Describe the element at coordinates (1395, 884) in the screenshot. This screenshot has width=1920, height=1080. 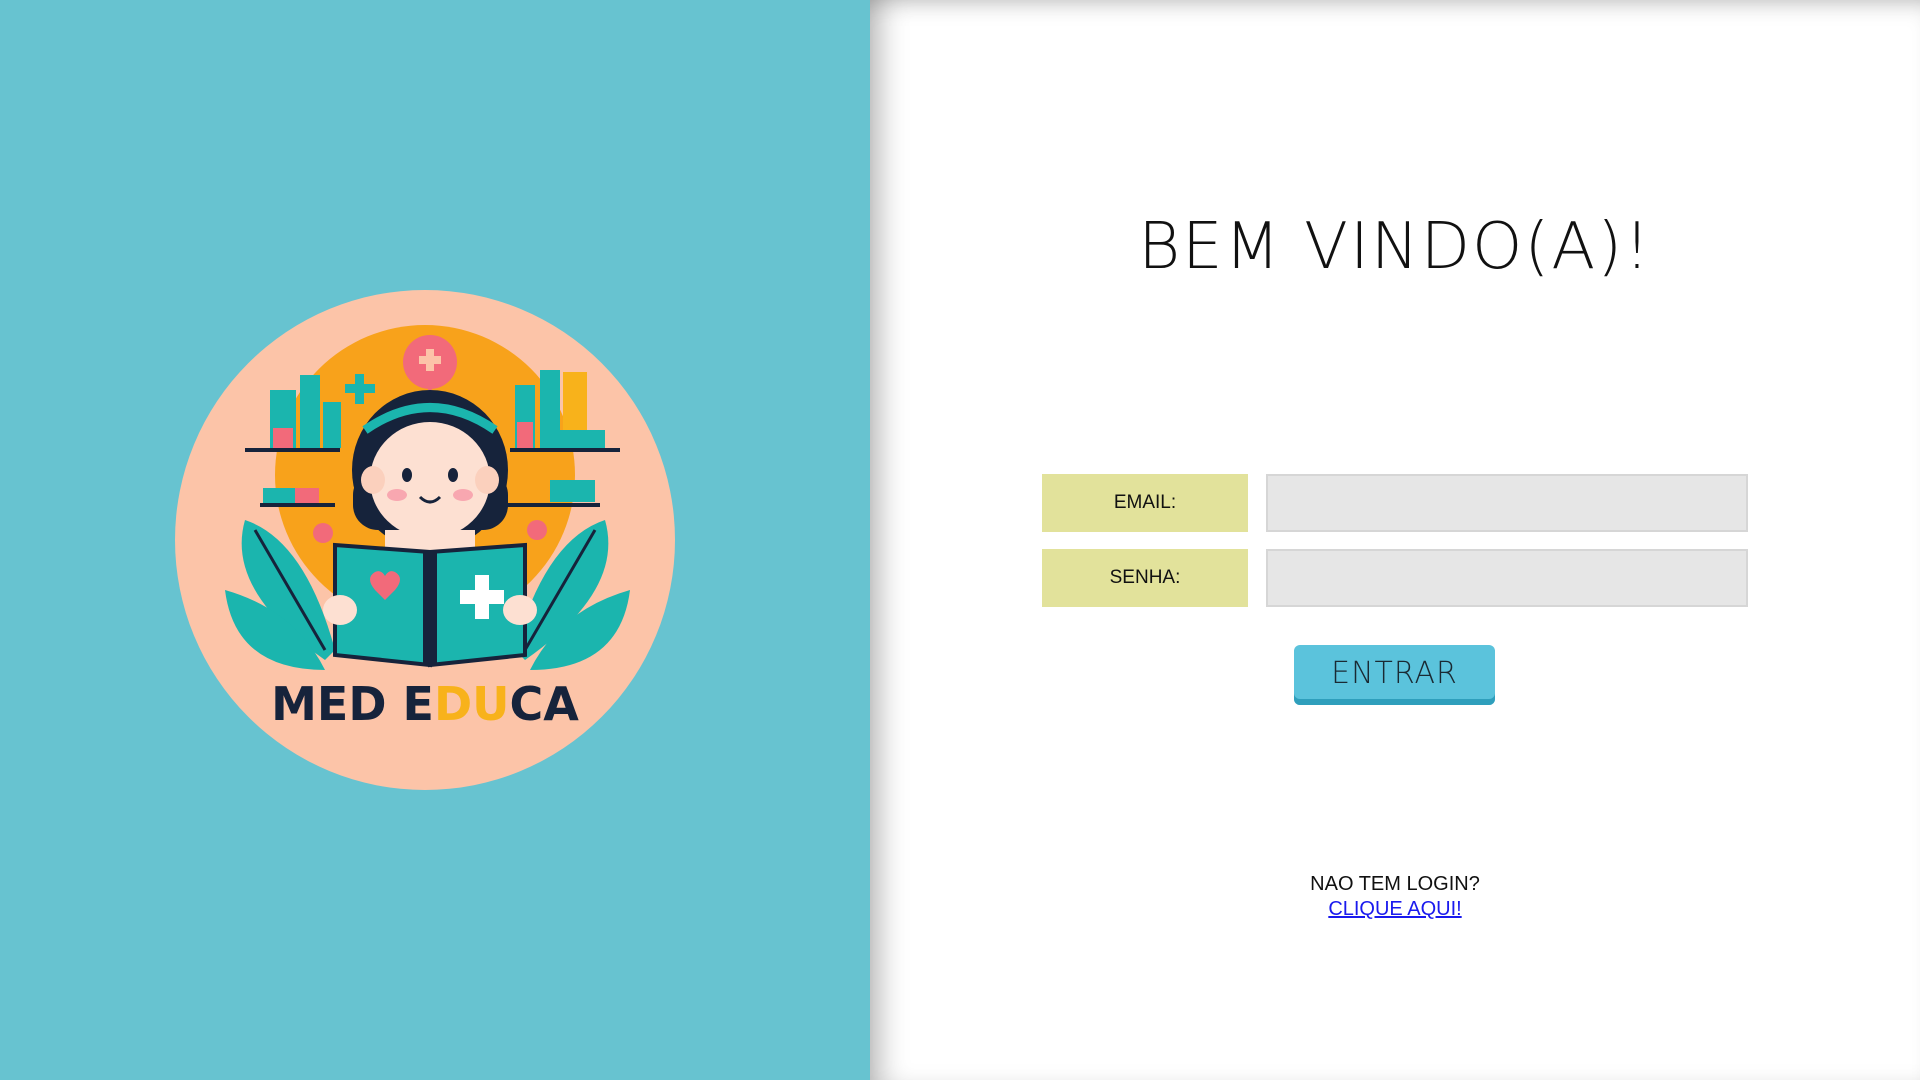
I see `register-prompt: NAO TEM LOGIN?` at that location.